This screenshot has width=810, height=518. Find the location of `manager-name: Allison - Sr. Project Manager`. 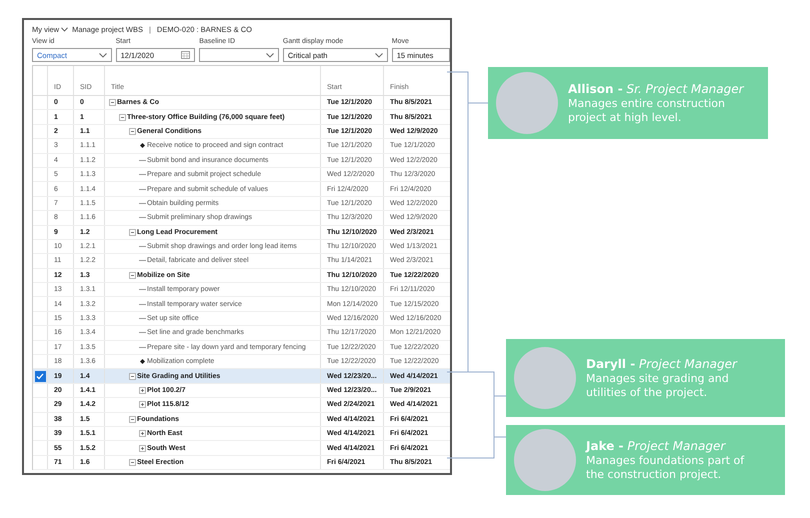

manager-name: Allison - Sr. Project Manager is located at coordinates (656, 89).